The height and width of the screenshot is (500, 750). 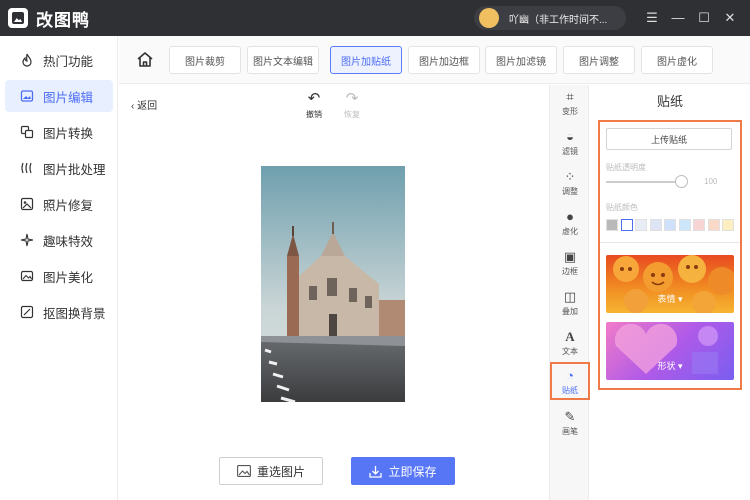 I want to click on reselect-image-button: 重选图片, so click(x=271, y=471).